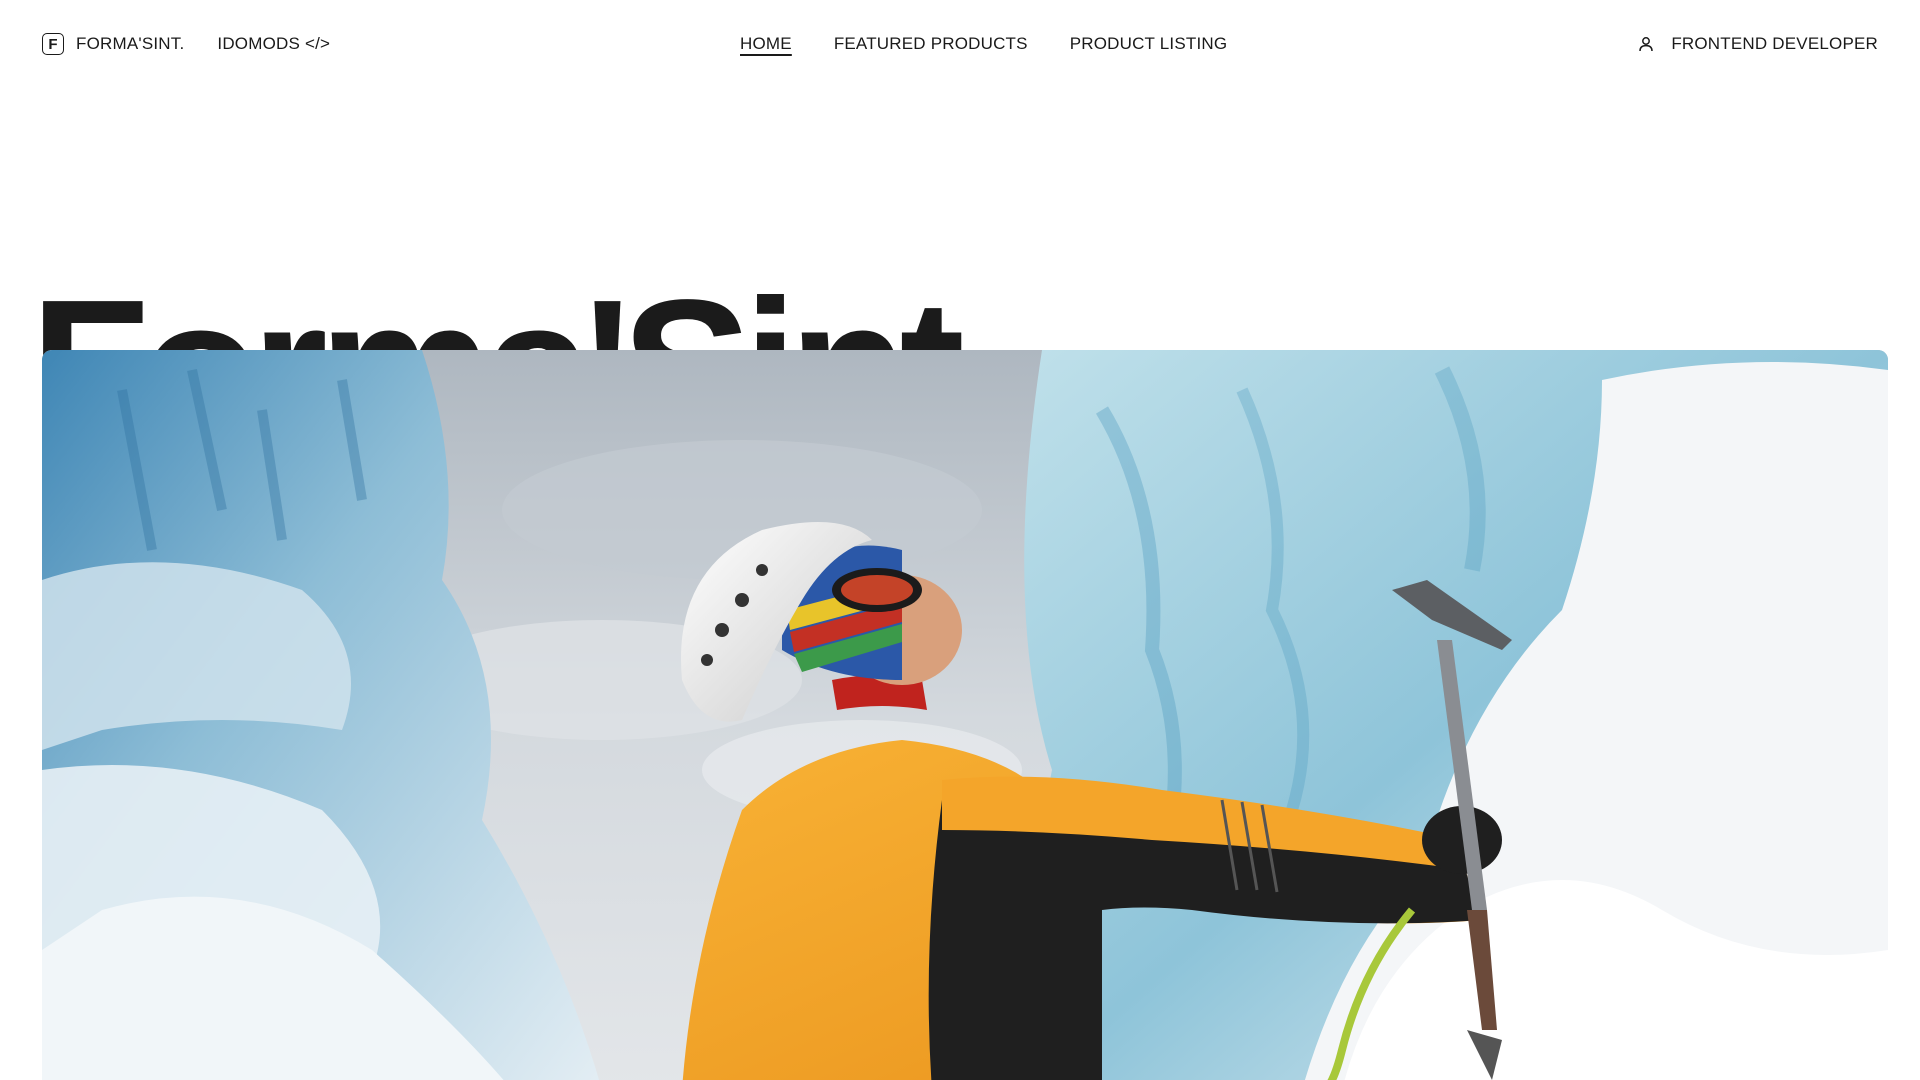 This screenshot has width=1920, height=1080. Describe the element at coordinates (1774, 43) in the screenshot. I see `user-role-label: FRONTEND DEVELOPER` at that location.